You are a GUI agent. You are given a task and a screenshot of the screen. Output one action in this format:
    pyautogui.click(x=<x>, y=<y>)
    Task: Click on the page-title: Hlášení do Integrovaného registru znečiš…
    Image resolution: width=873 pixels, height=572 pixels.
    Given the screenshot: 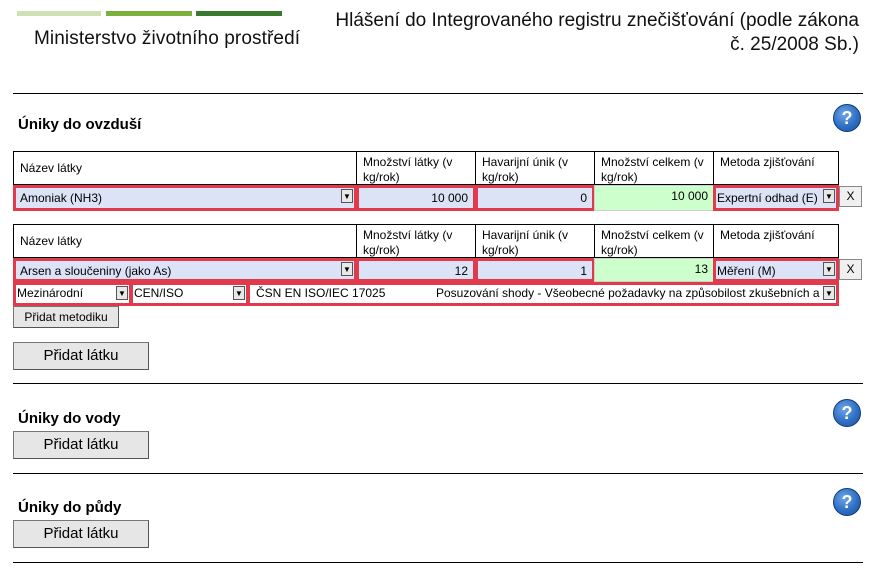 What is the action you would take?
    pyautogui.click(x=597, y=32)
    